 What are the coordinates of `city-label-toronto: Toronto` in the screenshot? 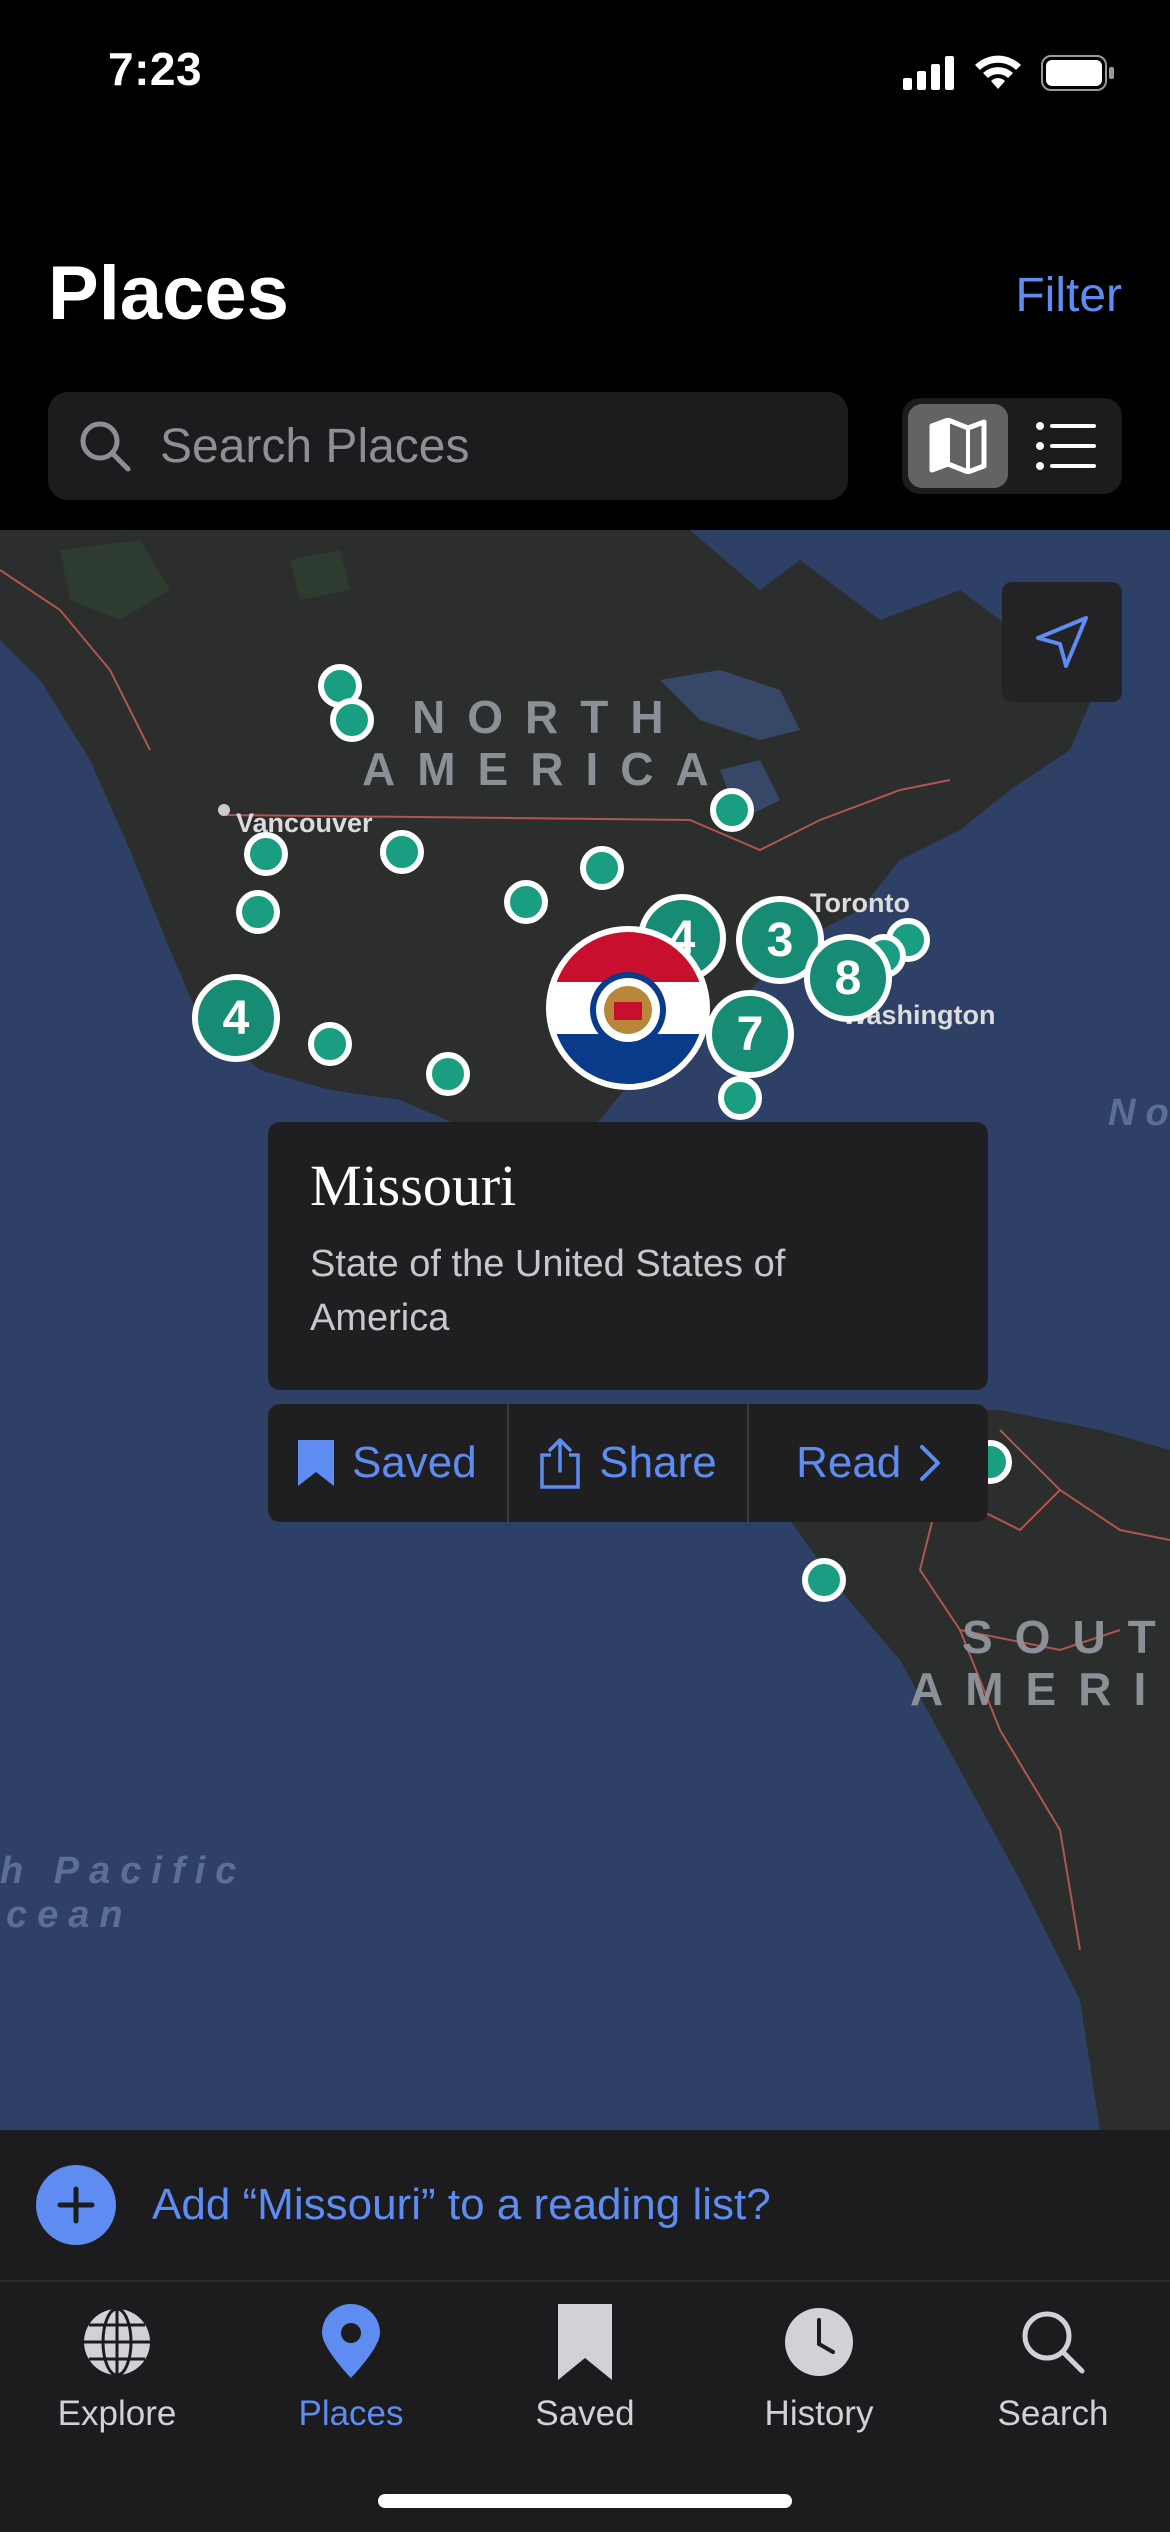 It's located at (860, 903).